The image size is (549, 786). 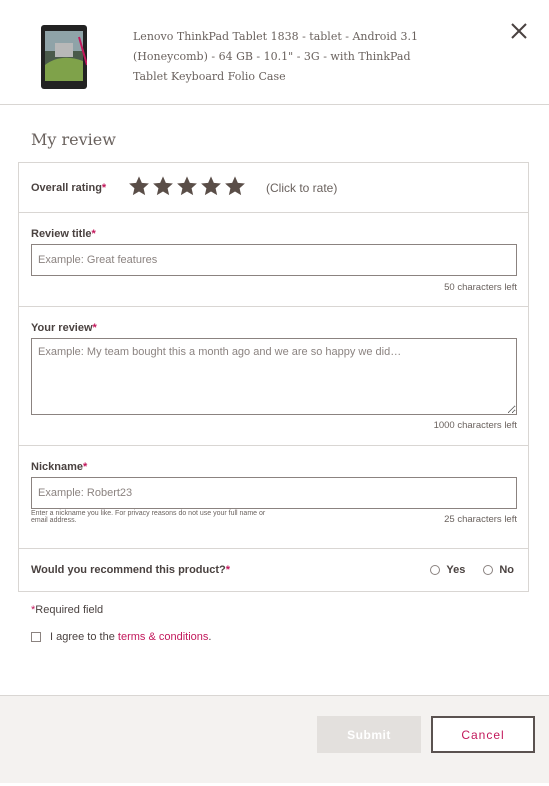 What do you see at coordinates (274, 493) in the screenshot?
I see `nickname-input` at bounding box center [274, 493].